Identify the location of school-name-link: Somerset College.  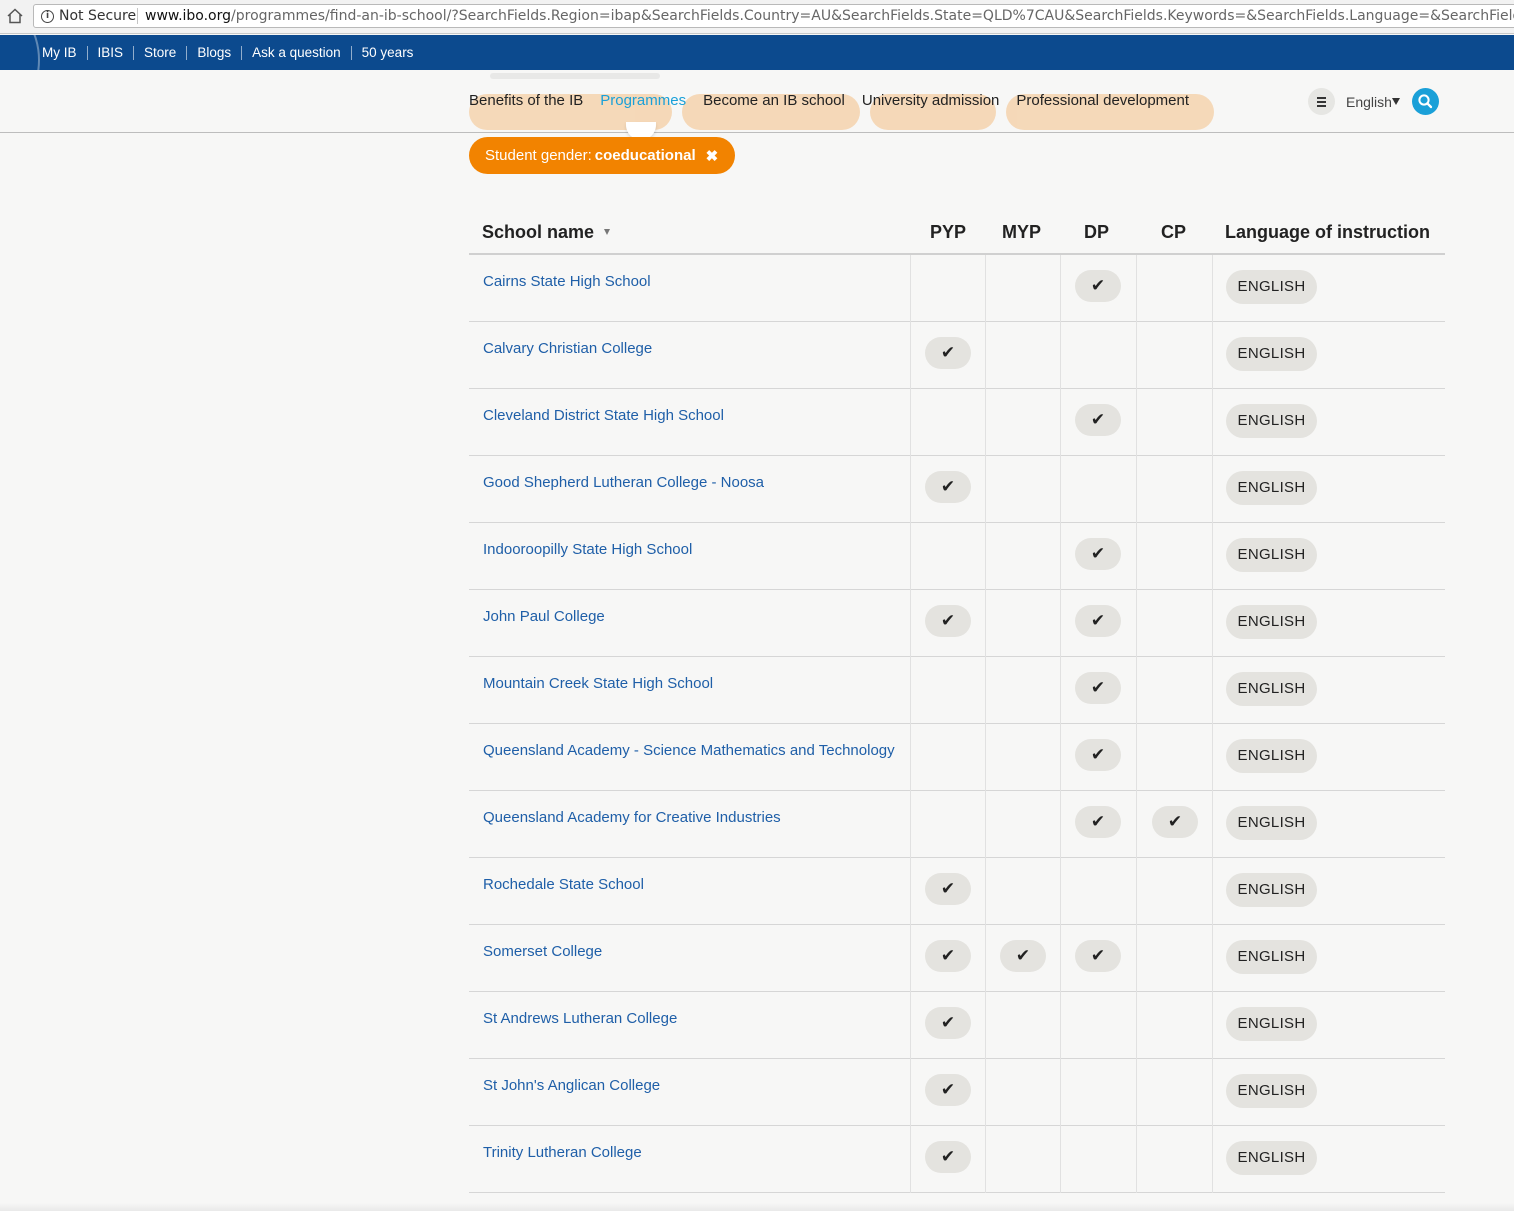
(542, 951).